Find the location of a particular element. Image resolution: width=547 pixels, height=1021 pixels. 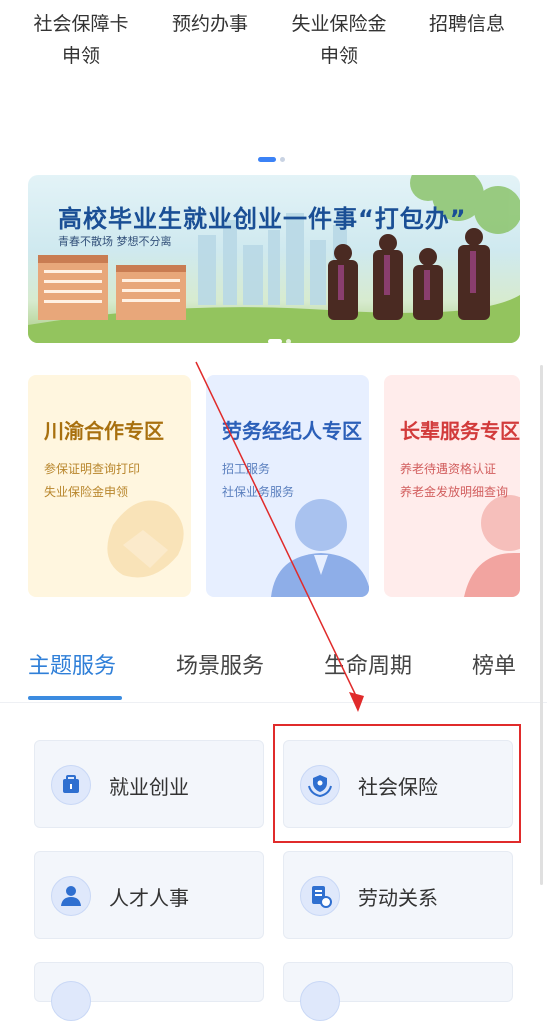

quick-menu: 社会保障卡 申领 预约办事 失业保险金 申领 招聘信息 is located at coordinates (273, 45).